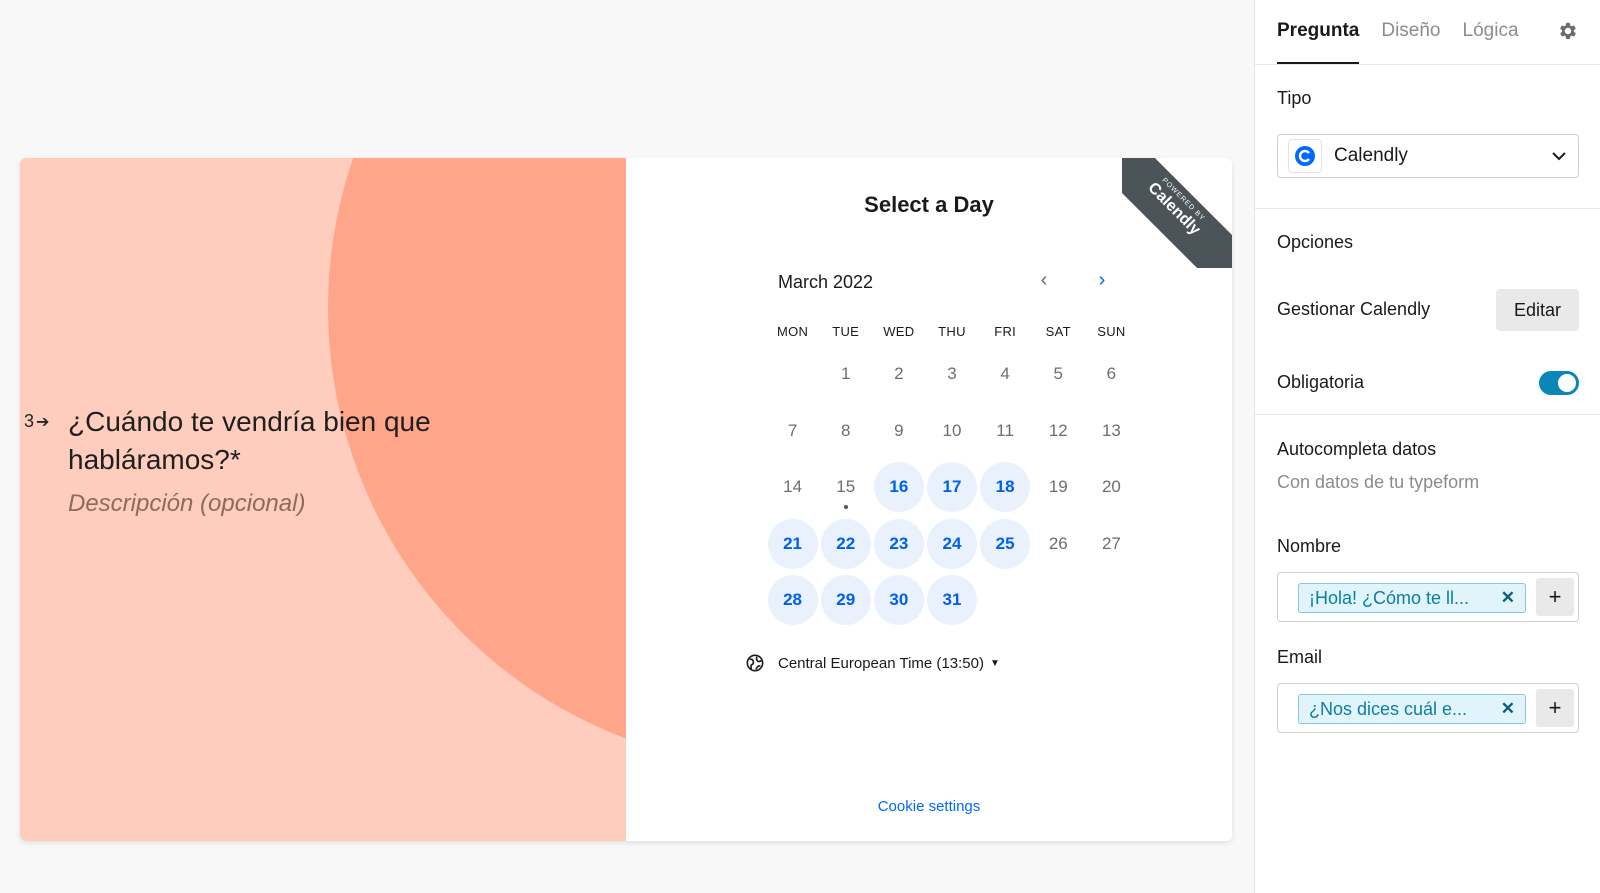 This screenshot has height=893, width=1600. I want to click on weekday-header: MON TUE WED THU FRI SAT SUN, so click(952, 331).